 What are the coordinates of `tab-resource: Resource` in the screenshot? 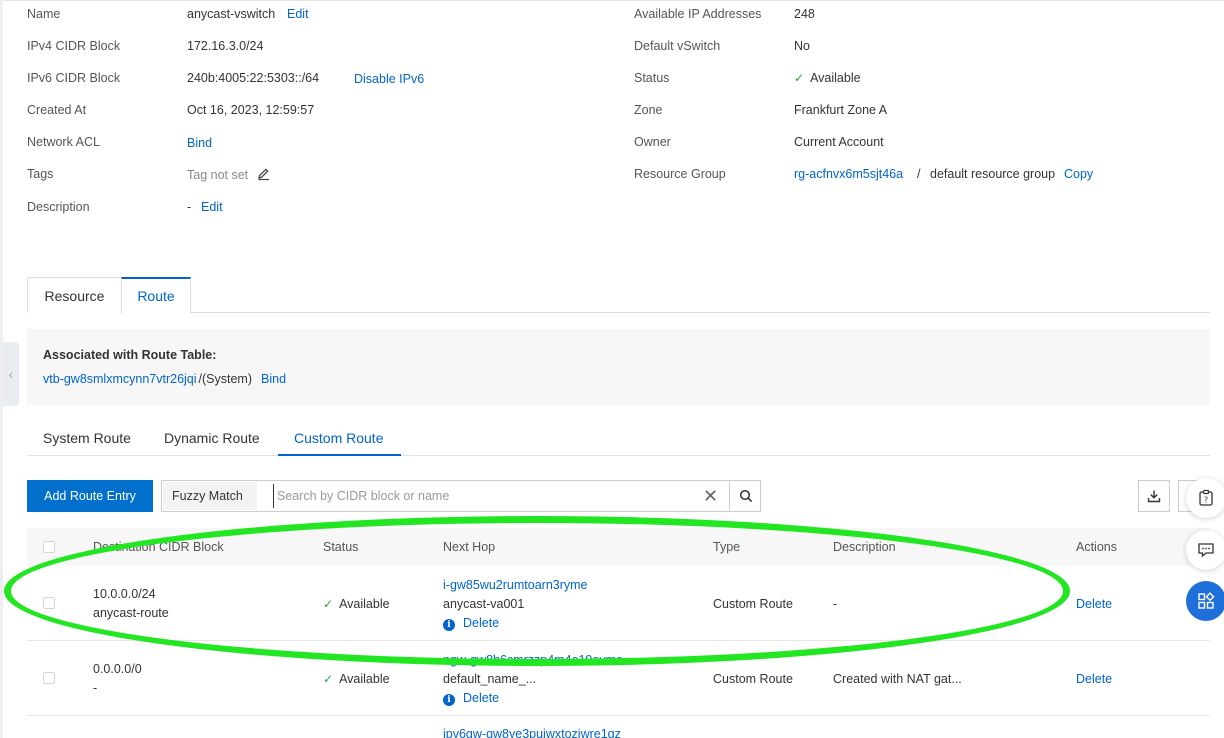 It's located at (74, 295).